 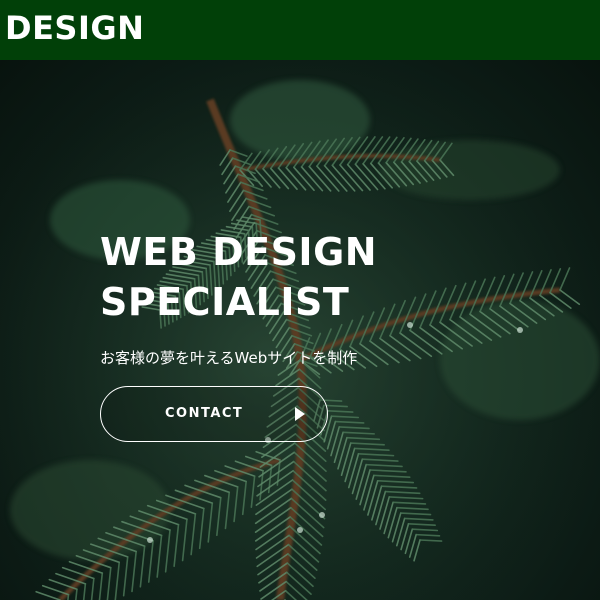 I want to click on site-header: DESIGN, so click(x=300, y=30).